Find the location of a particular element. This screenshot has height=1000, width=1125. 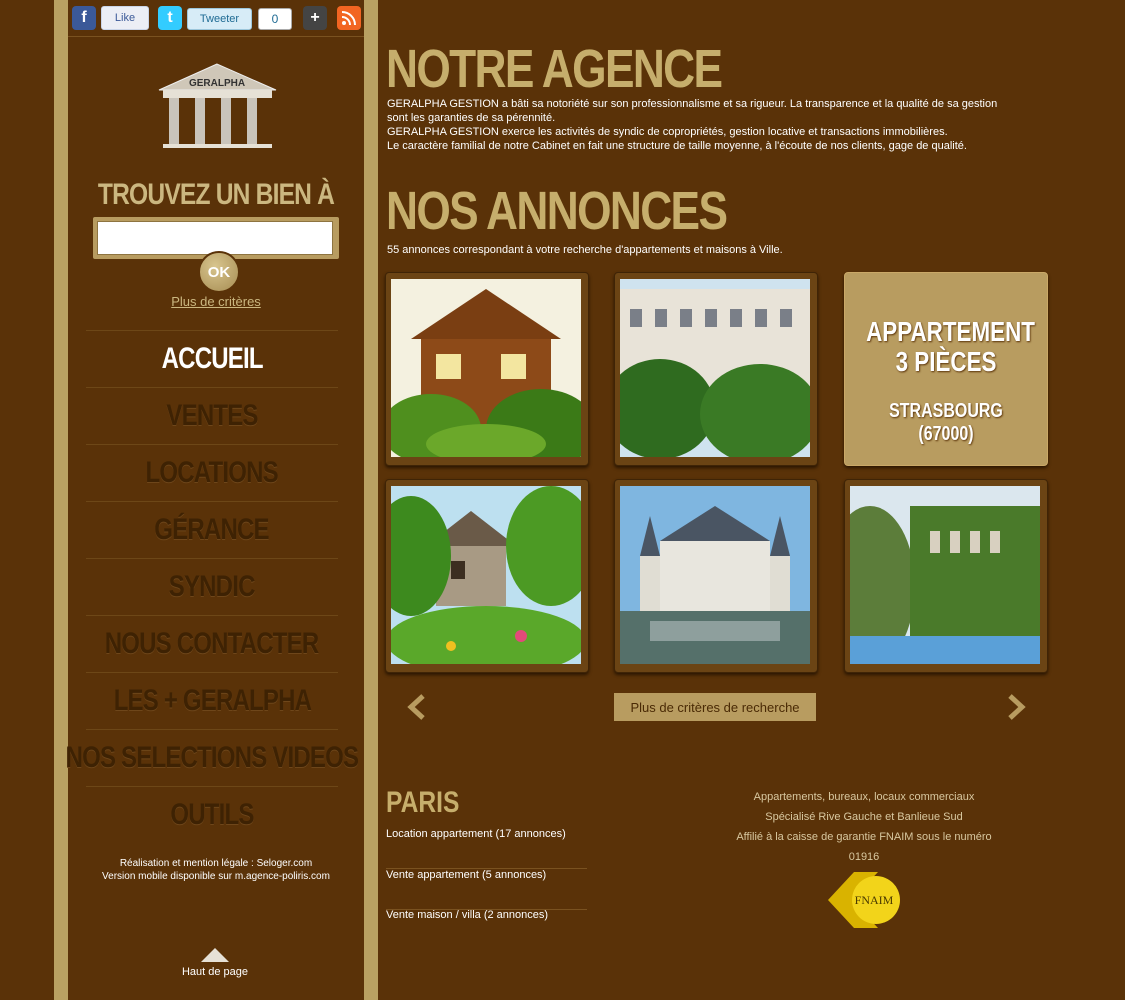

social-bar: f Like t Tweeter 0 + is located at coordinates (216, 18).